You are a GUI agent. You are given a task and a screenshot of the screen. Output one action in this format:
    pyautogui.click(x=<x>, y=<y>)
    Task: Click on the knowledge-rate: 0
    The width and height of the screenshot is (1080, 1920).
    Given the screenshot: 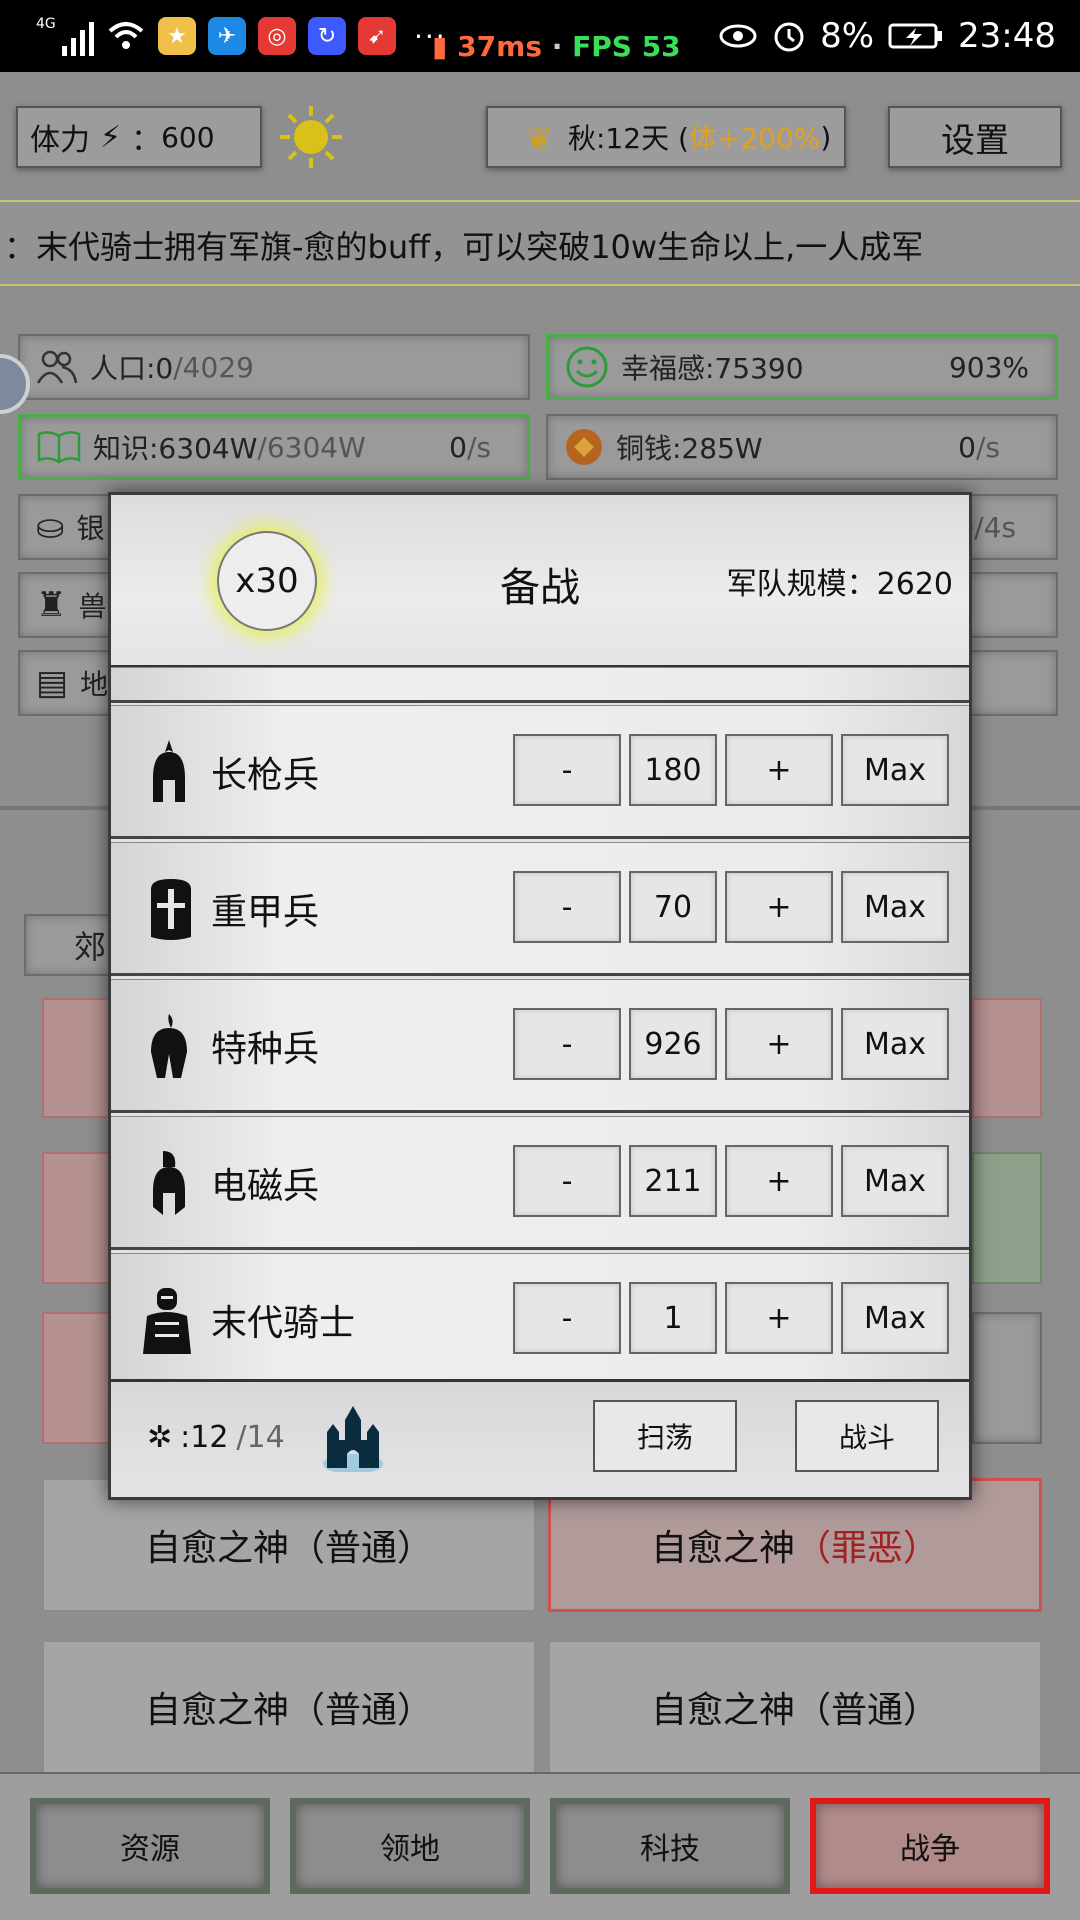 What is the action you would take?
    pyautogui.click(x=458, y=447)
    